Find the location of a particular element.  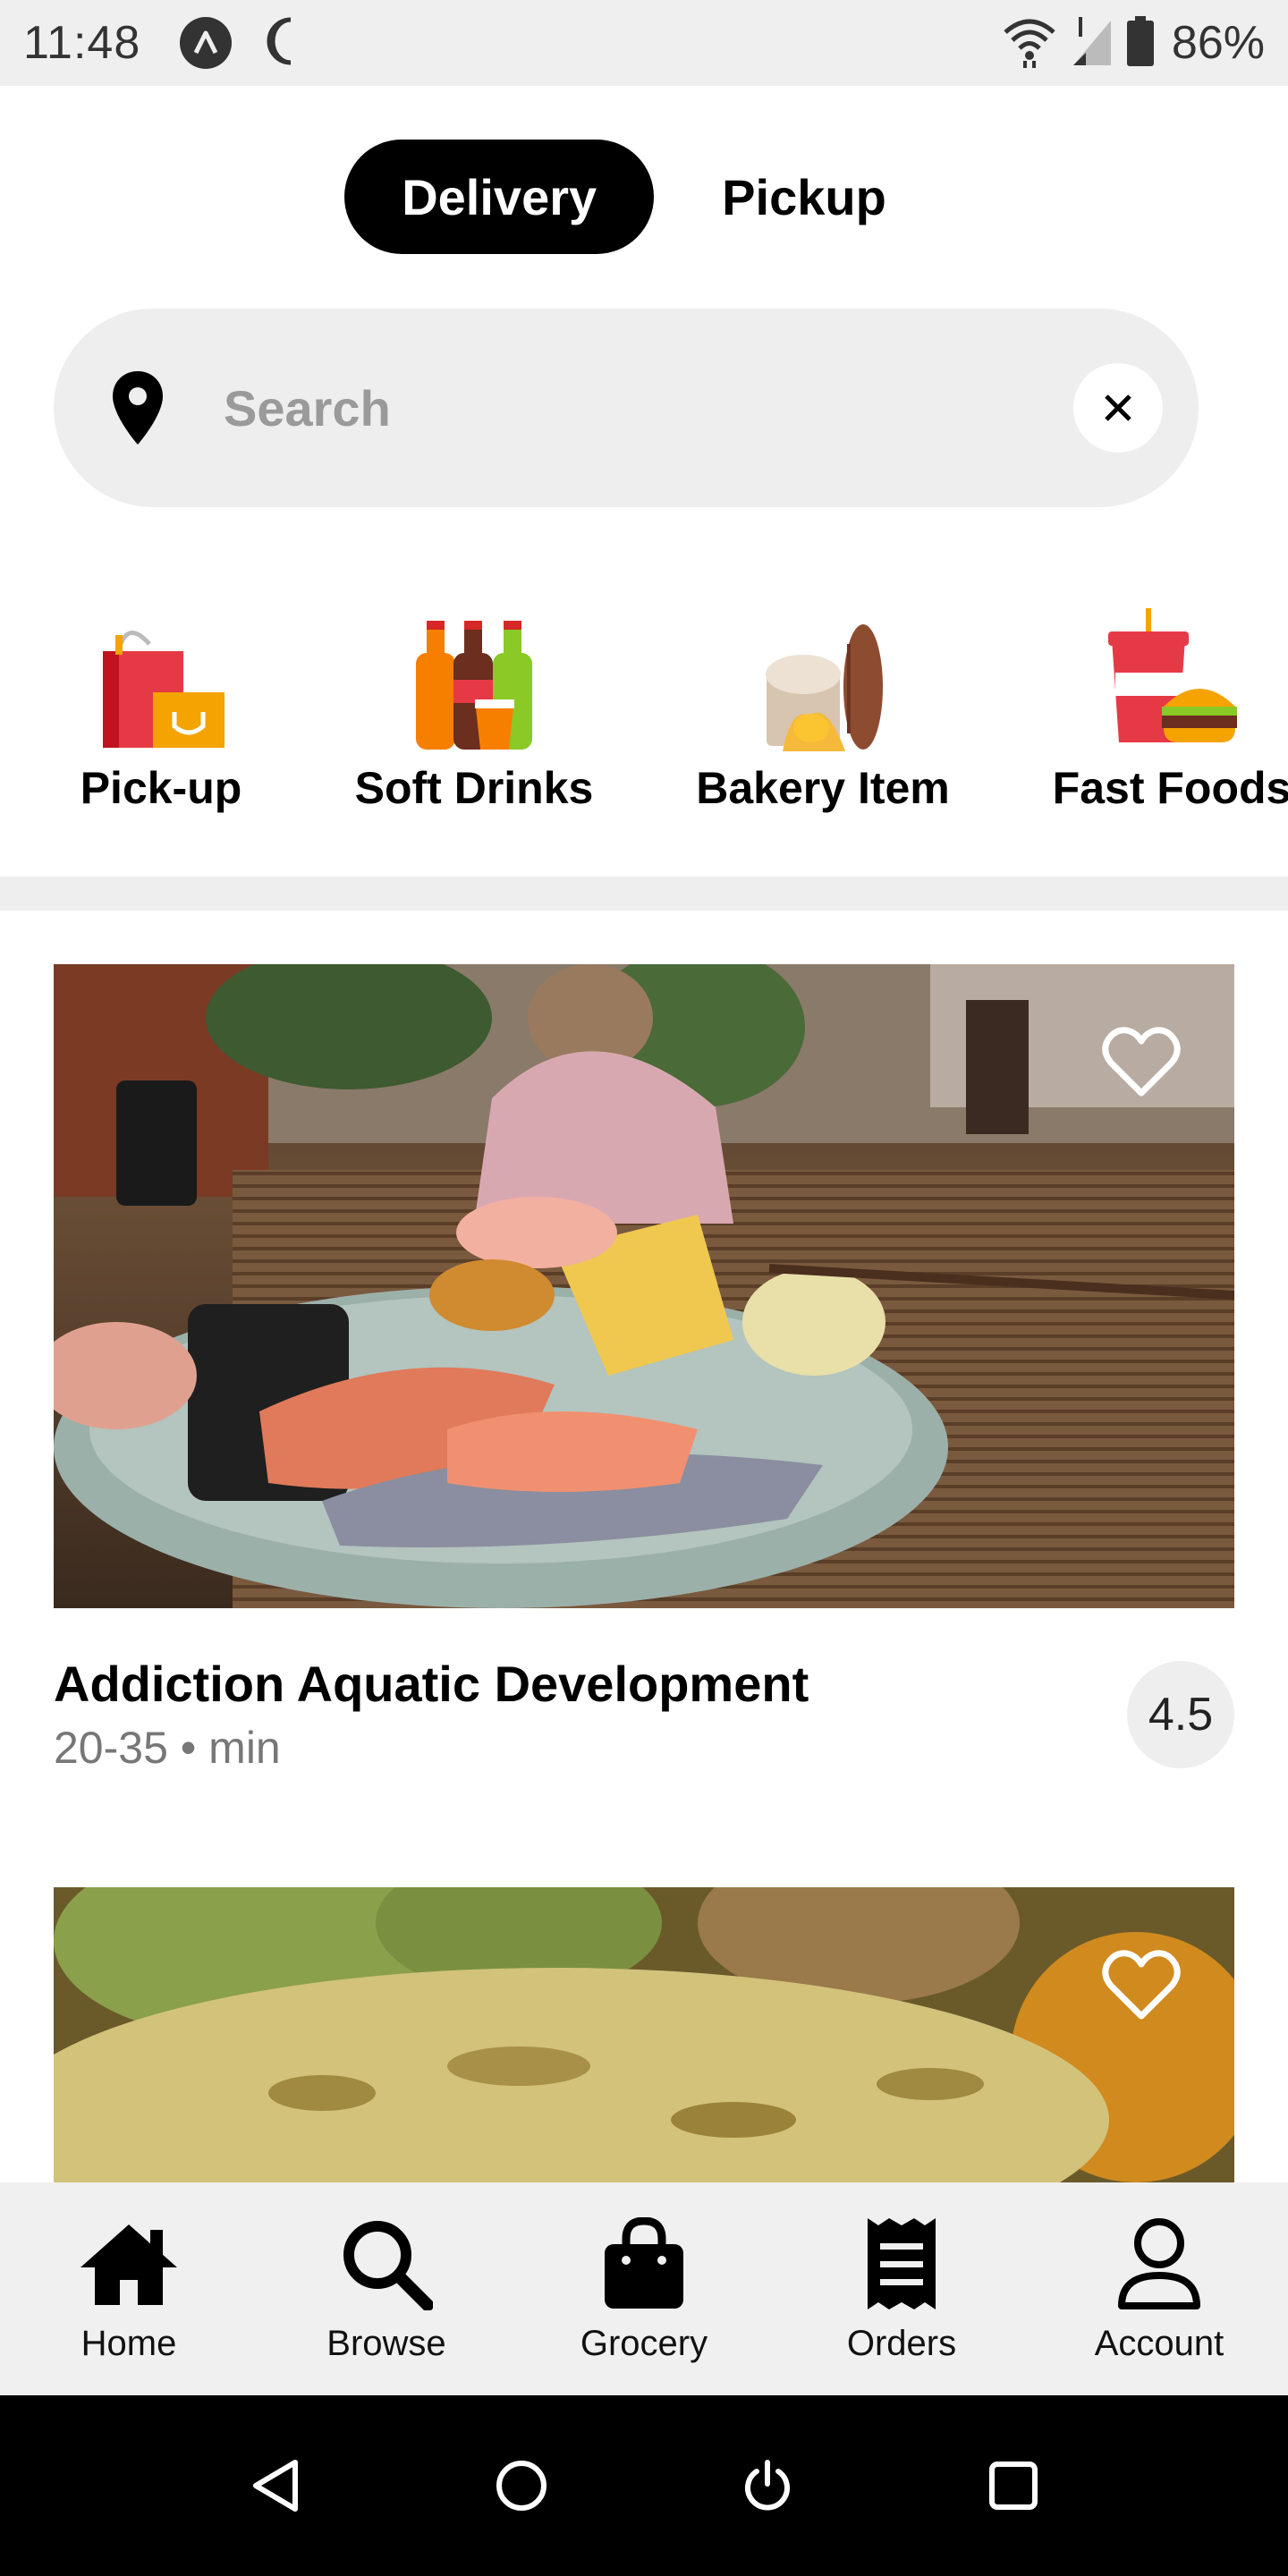

power-icon is located at coordinates (767, 2485).